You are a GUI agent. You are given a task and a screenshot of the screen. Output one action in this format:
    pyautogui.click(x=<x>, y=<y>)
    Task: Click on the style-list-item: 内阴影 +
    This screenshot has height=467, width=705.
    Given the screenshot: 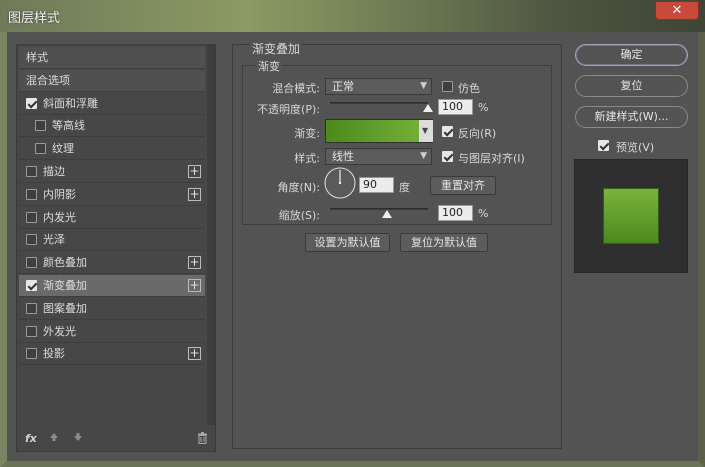 What is the action you would take?
    pyautogui.click(x=112, y=195)
    